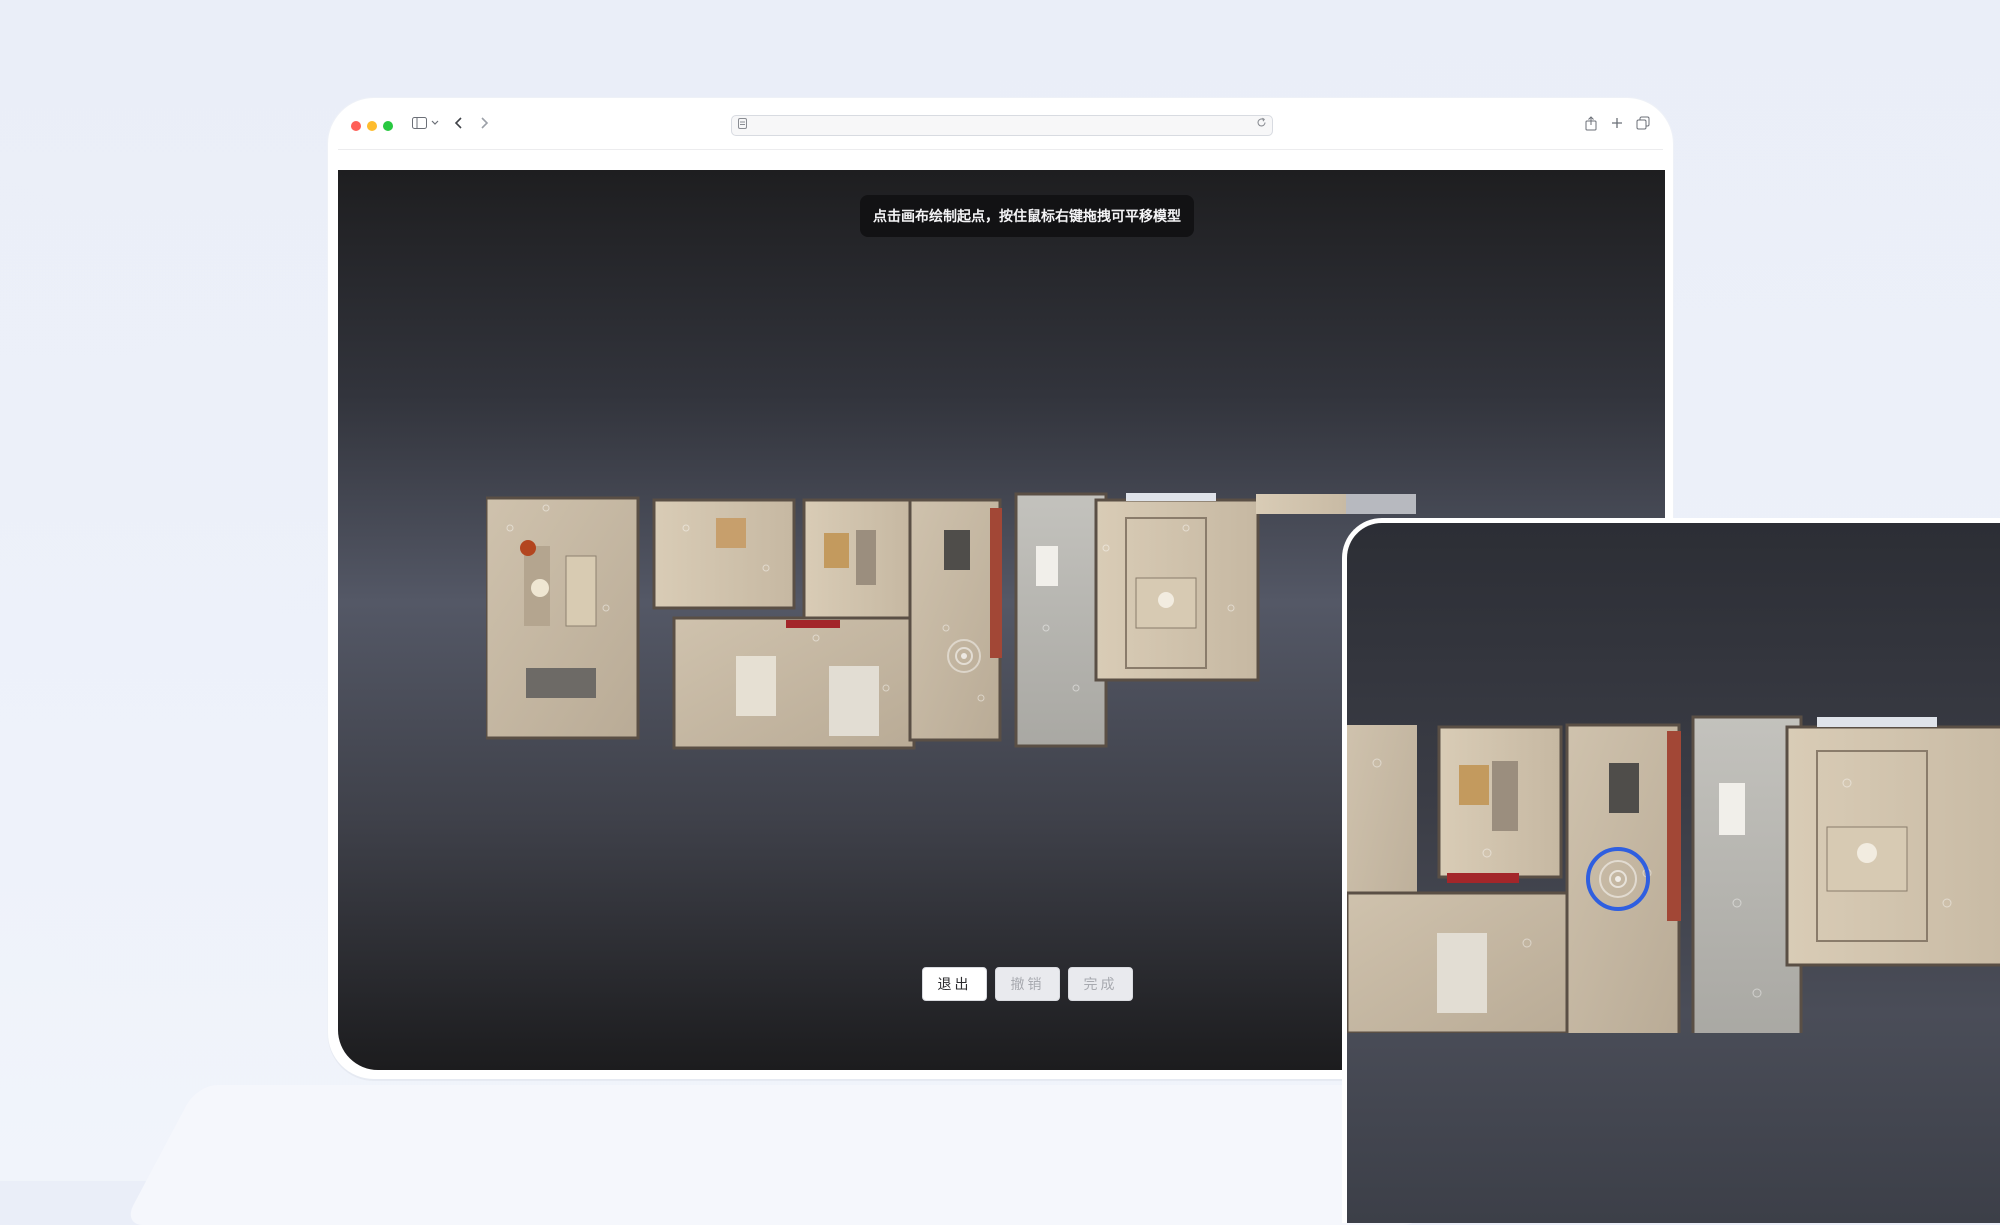 The height and width of the screenshot is (1225, 2000). Describe the element at coordinates (419, 123) in the screenshot. I see `sidebar-icon` at that location.